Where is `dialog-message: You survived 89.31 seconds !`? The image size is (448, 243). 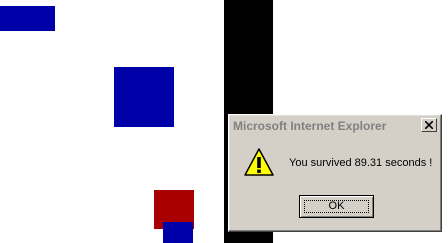 dialog-message: You survived 89.31 seconds ! is located at coordinates (361, 163).